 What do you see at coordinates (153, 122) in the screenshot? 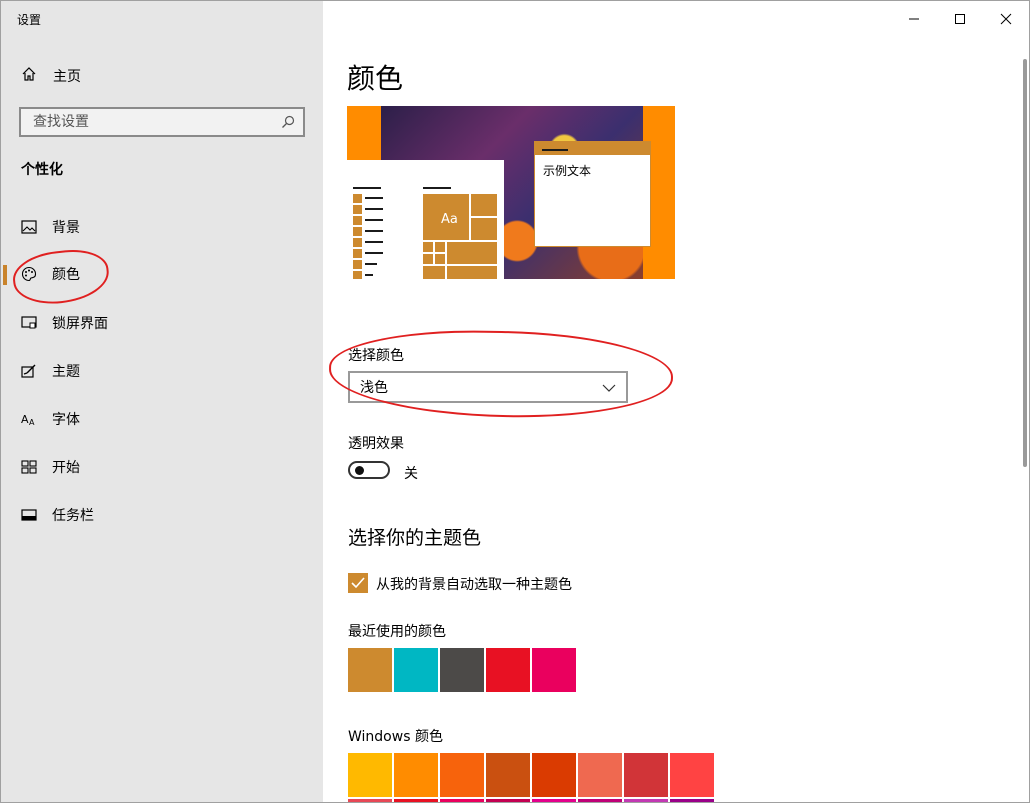
I see `search-input` at bounding box center [153, 122].